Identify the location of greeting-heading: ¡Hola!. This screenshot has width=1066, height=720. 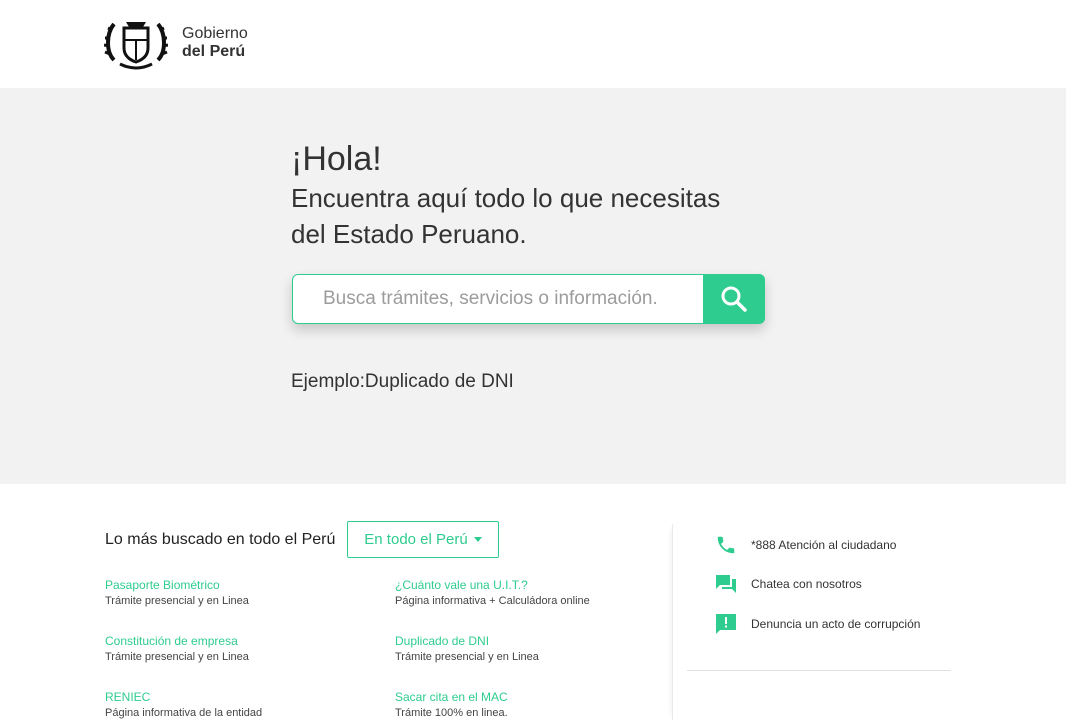
(336, 159).